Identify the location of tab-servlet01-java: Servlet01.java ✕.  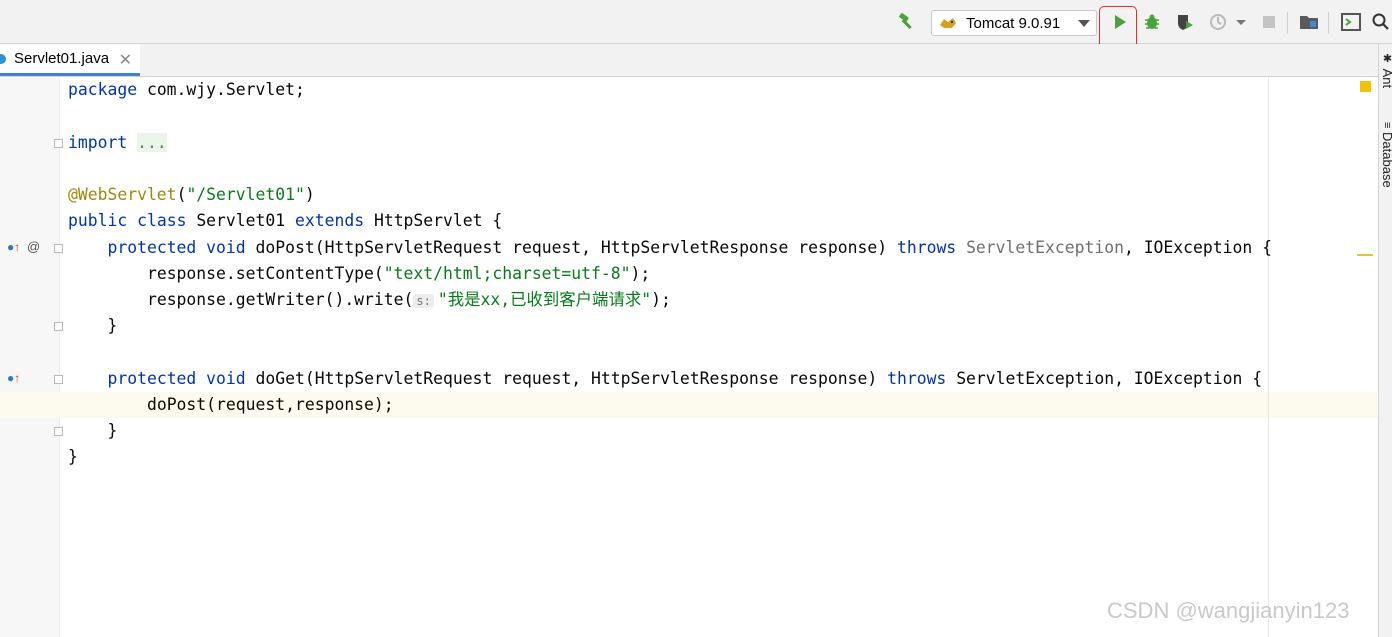
(70, 60).